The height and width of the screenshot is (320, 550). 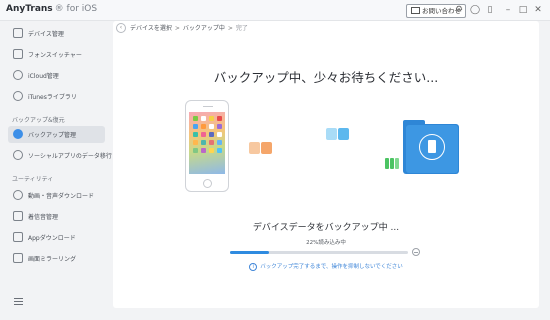 I want to click on sidebar-item-label: バックアップ管理, so click(x=52, y=135).